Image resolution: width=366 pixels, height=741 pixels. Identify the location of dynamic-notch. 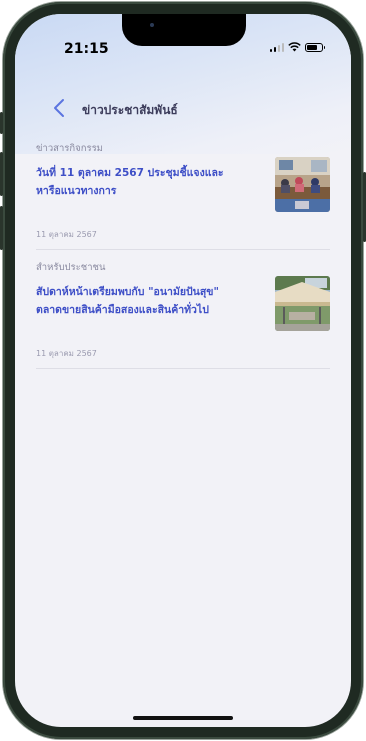
(184, 30).